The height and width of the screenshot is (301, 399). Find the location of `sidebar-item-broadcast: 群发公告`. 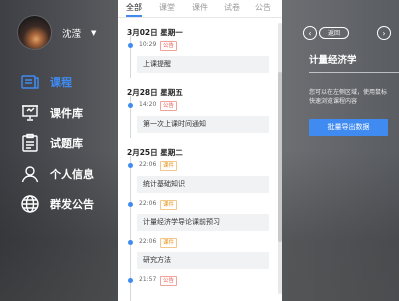

sidebar-item-broadcast: 群发公告 is located at coordinates (57, 204).